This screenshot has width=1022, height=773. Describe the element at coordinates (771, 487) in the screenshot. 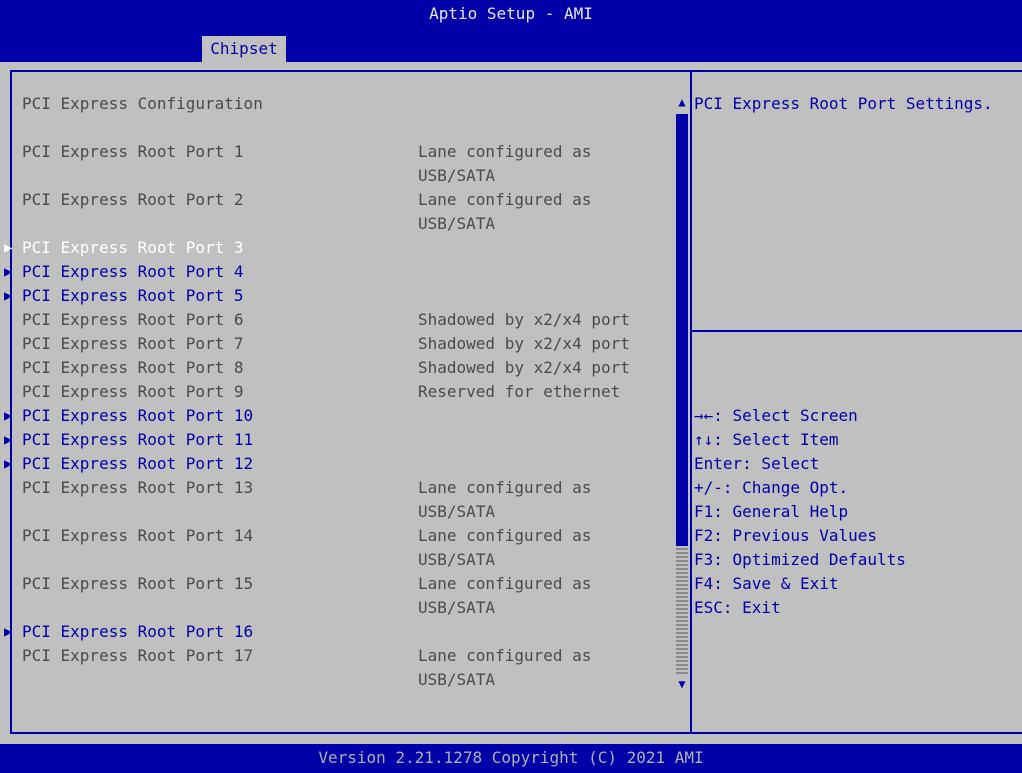

I see `key-hint: +/-: Change Opt.` at that location.